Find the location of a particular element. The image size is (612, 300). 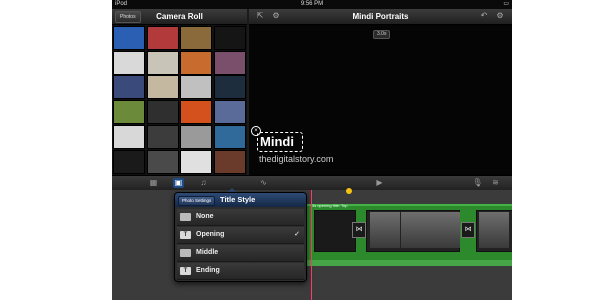

camera-roll-header: Photos Camera Roll is located at coordinates (179, 17).